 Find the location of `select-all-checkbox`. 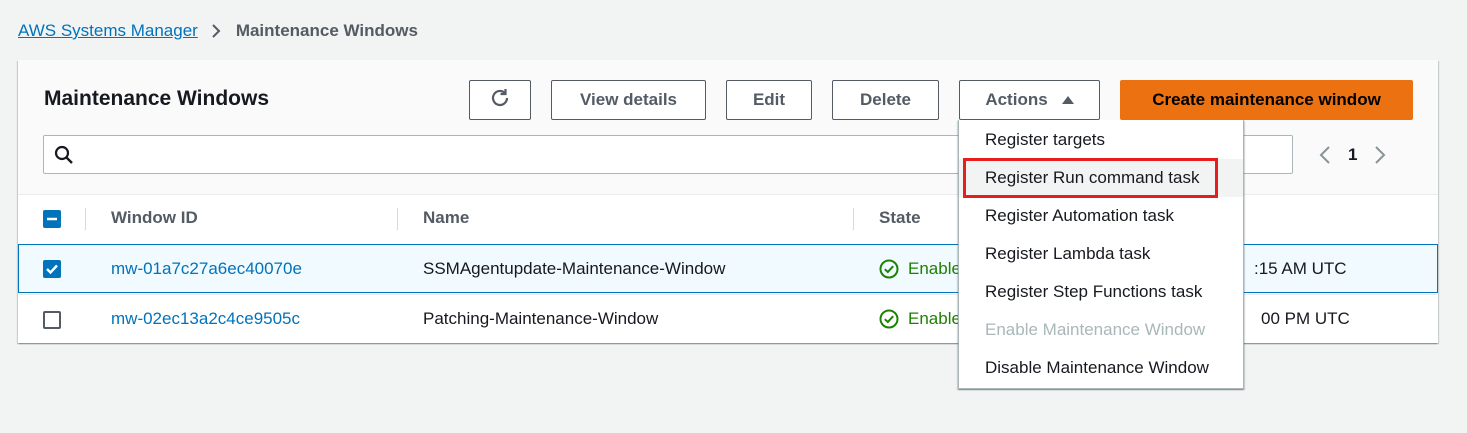

select-all-checkbox is located at coordinates (52, 219).